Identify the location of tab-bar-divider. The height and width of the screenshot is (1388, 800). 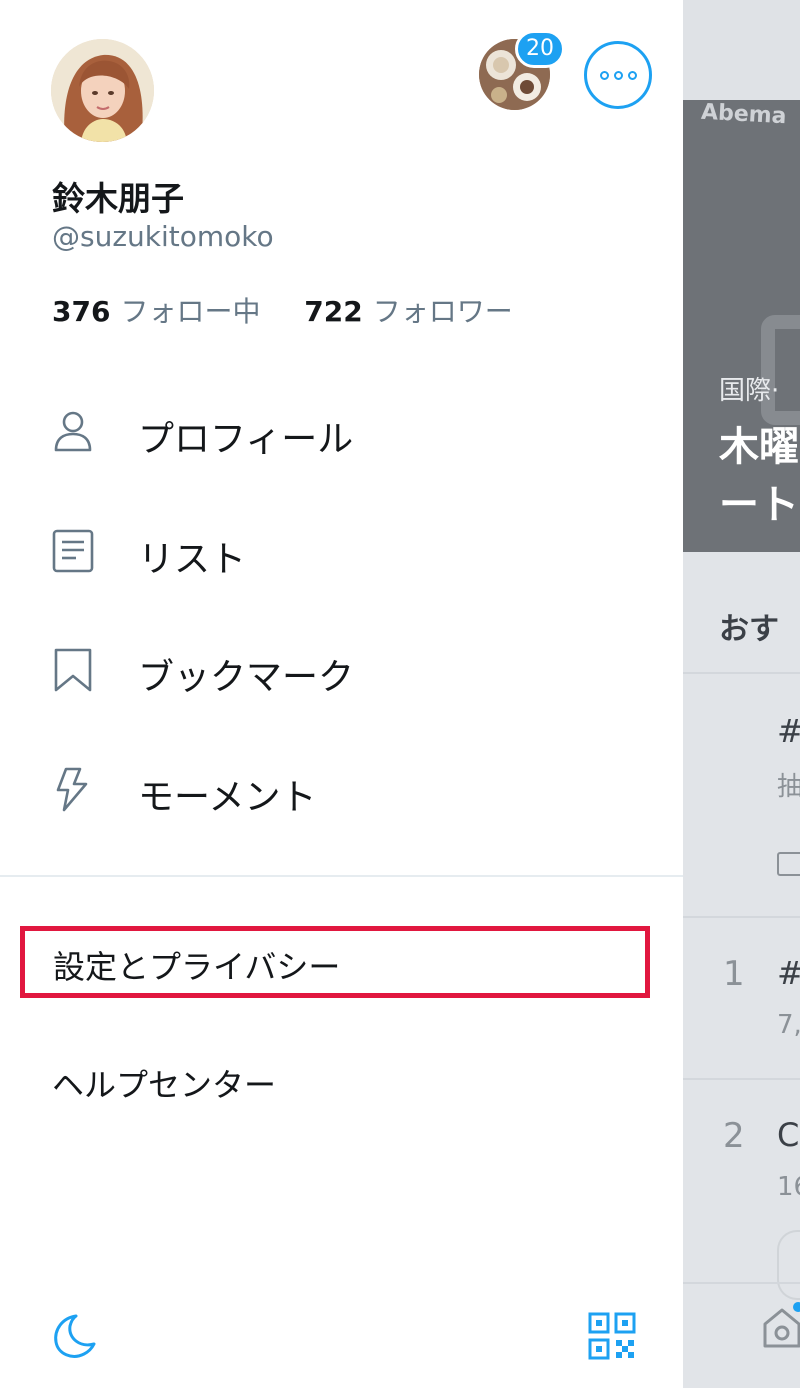
(741, 1283).